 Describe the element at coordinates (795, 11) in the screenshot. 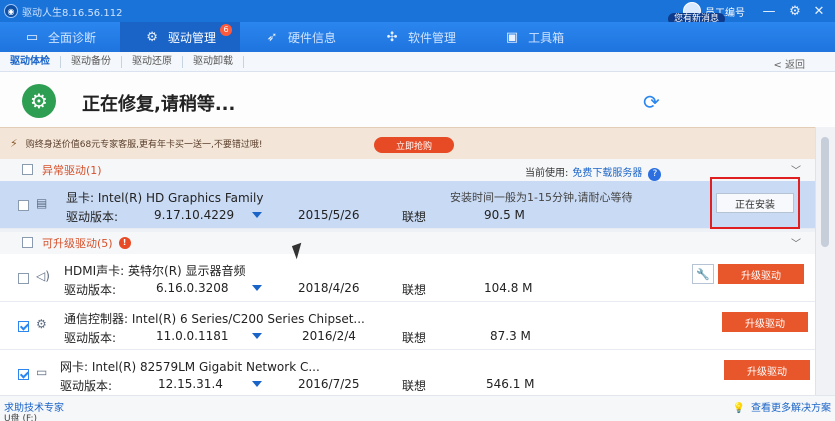

I see `settings-gear-icon: ⚙` at that location.